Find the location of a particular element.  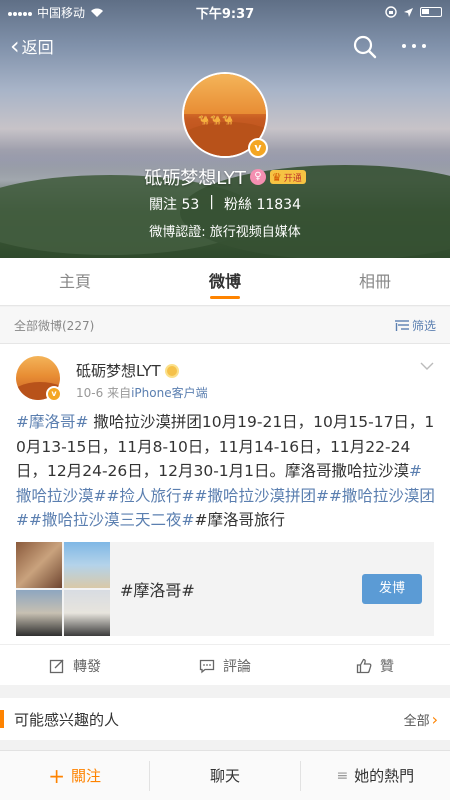

vip-badge: ♛ 开通 is located at coordinates (287, 177).